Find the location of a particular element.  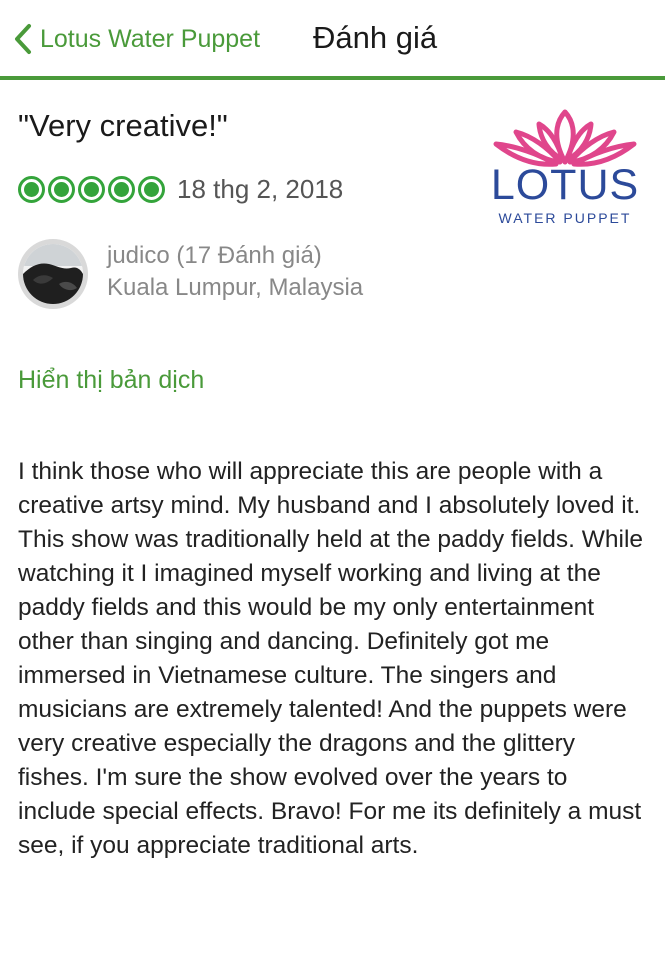

chevron-left-icon is located at coordinates (23, 39).